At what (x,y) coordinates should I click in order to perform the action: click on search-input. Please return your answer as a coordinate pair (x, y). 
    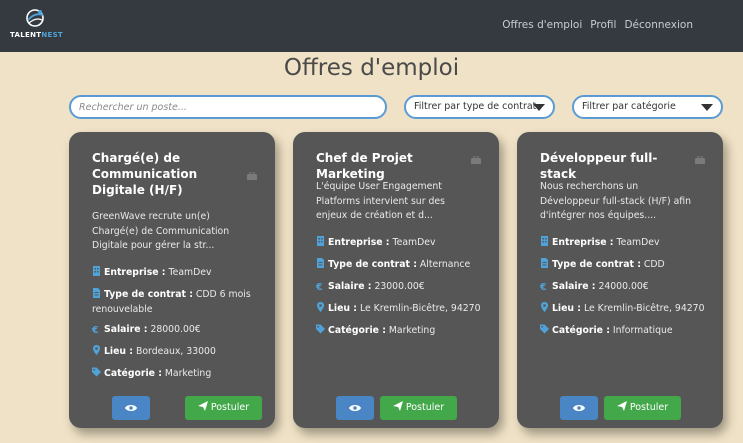
    Looking at the image, I should click on (228, 107).